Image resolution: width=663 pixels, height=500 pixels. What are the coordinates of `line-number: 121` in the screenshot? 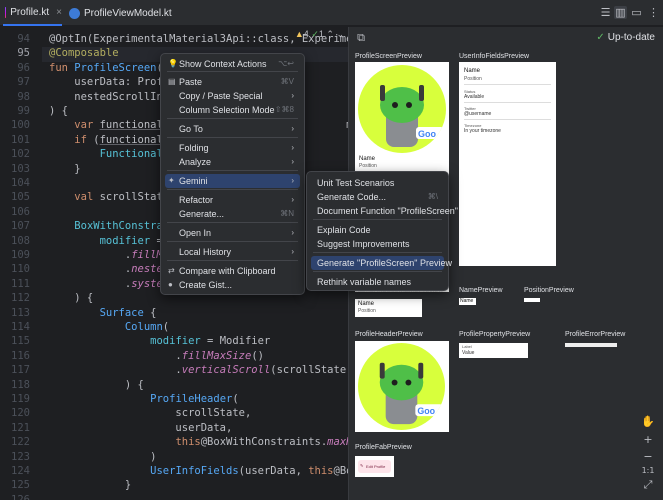 It's located at (20, 427).